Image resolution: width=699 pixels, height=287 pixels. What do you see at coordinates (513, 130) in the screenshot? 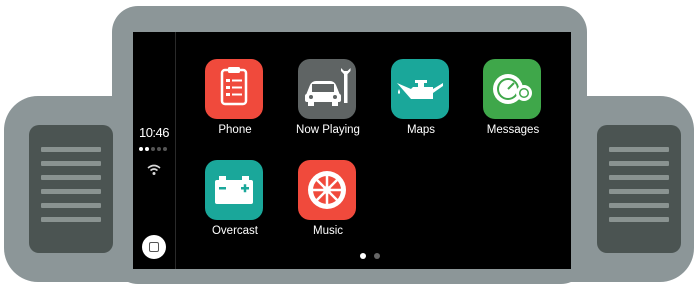
I see `app-label: Messages` at bounding box center [513, 130].